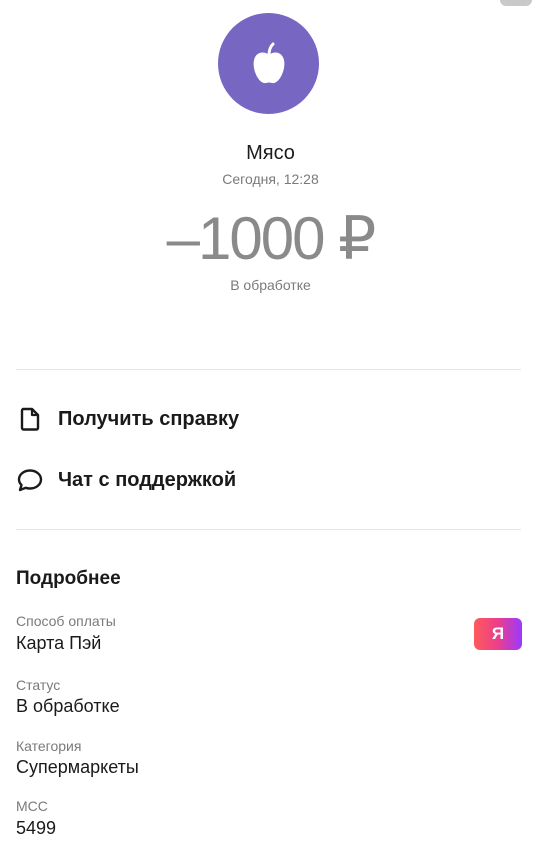 This screenshot has height=868, width=541. Describe the element at coordinates (49, 746) in the screenshot. I see `category-label: Категория` at that location.